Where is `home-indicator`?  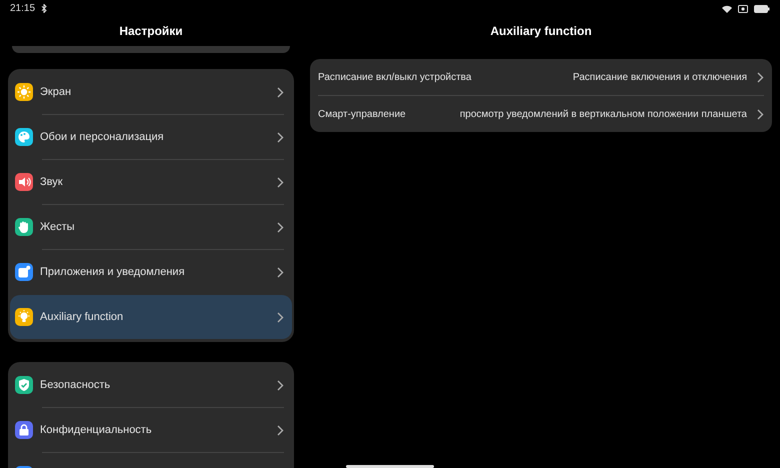
home-indicator is located at coordinates (390, 466).